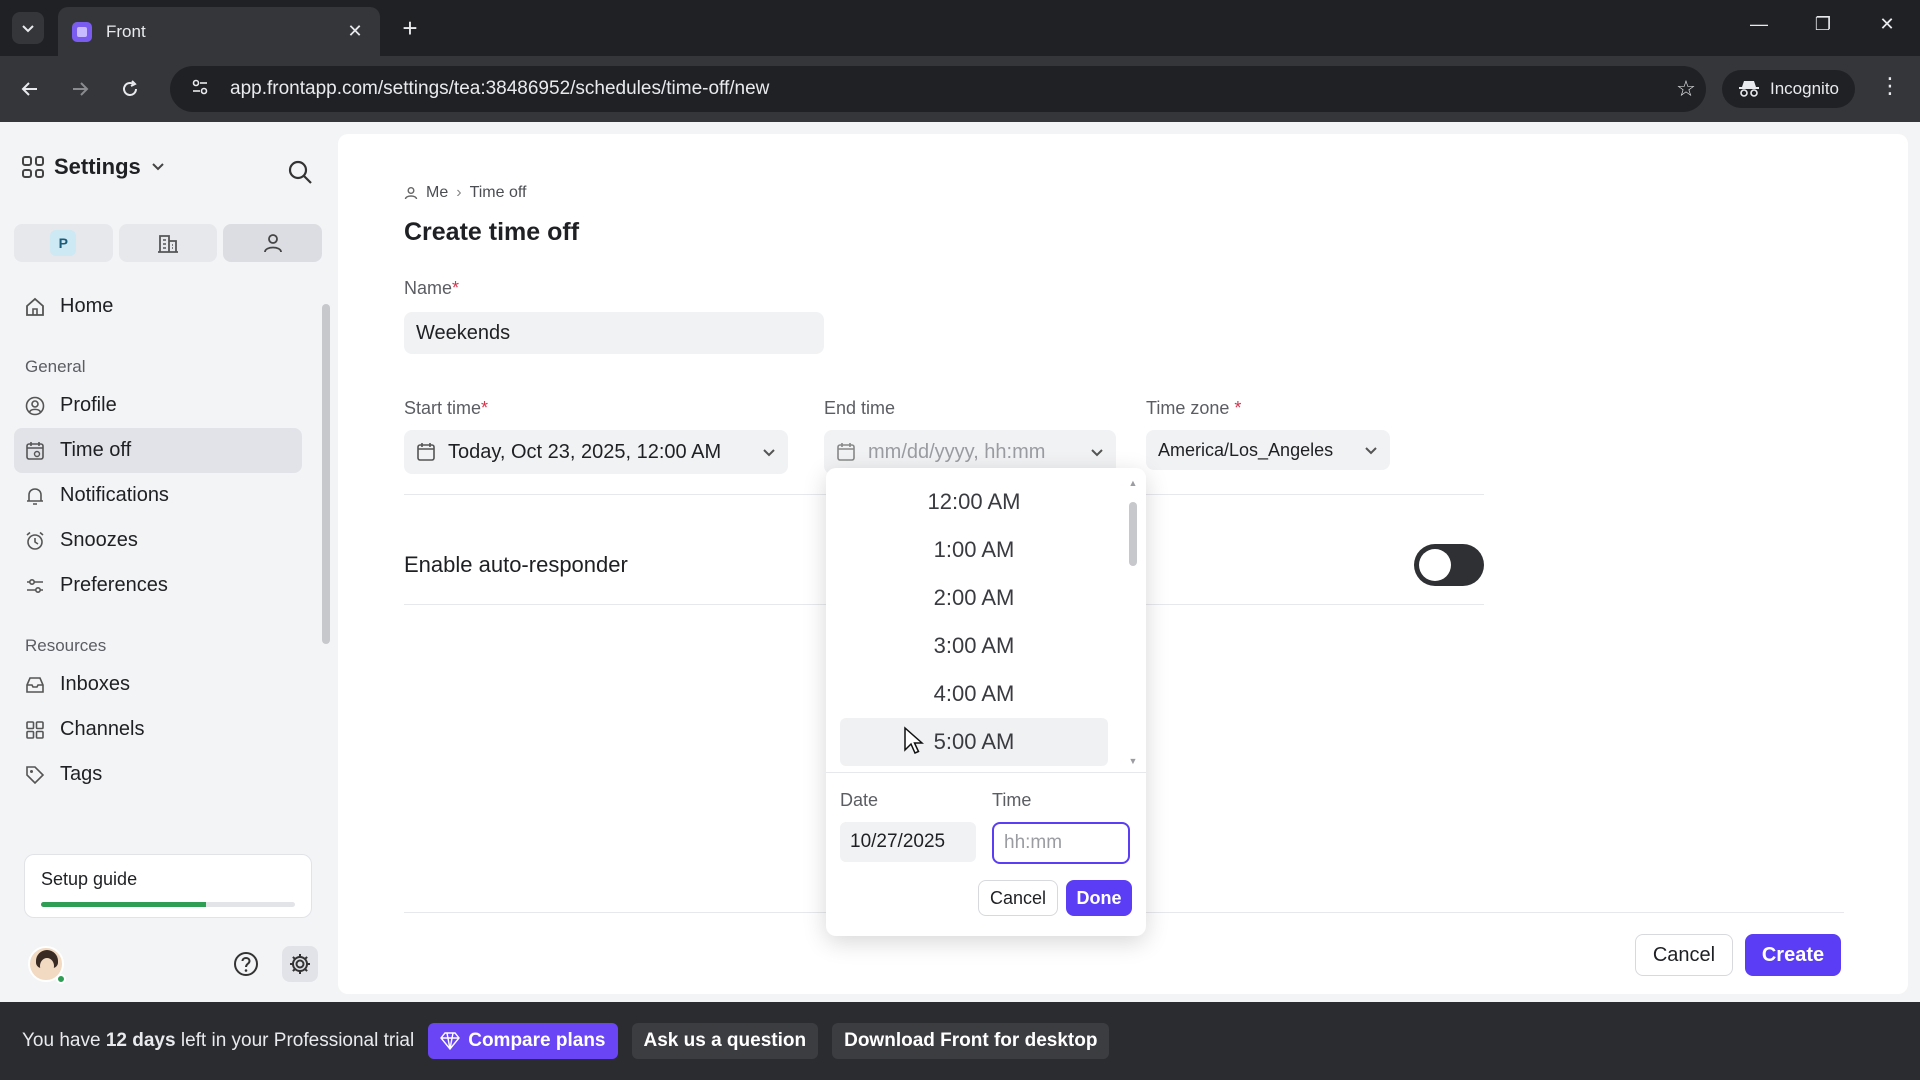  Describe the element at coordinates (1890, 86) in the screenshot. I see `browser-menu-icon: ⋮` at that location.